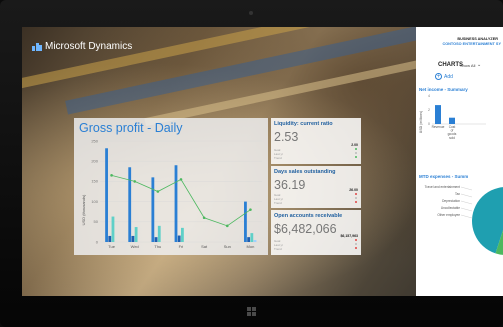  Describe the element at coordinates (438, 76) in the screenshot. I see `plus-icon: +` at that location.